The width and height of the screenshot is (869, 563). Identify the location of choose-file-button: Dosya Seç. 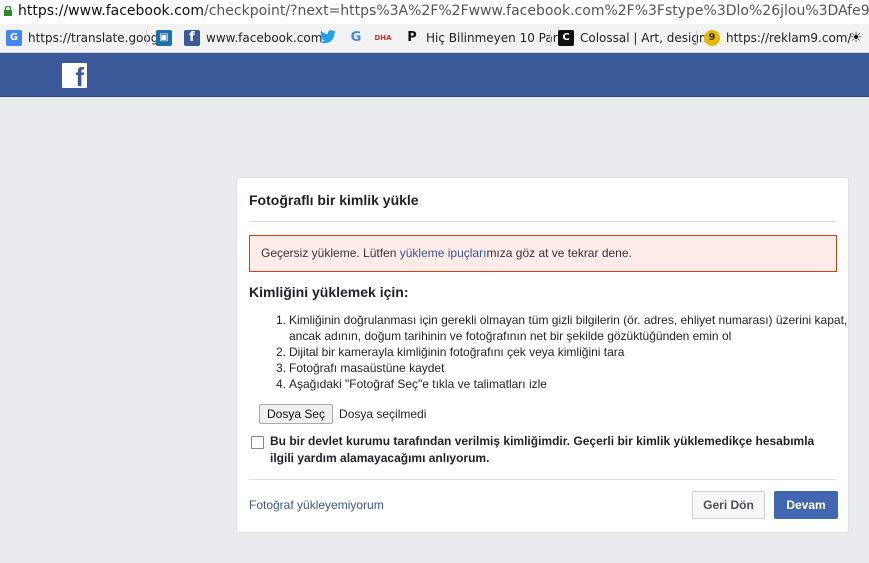
(296, 414).